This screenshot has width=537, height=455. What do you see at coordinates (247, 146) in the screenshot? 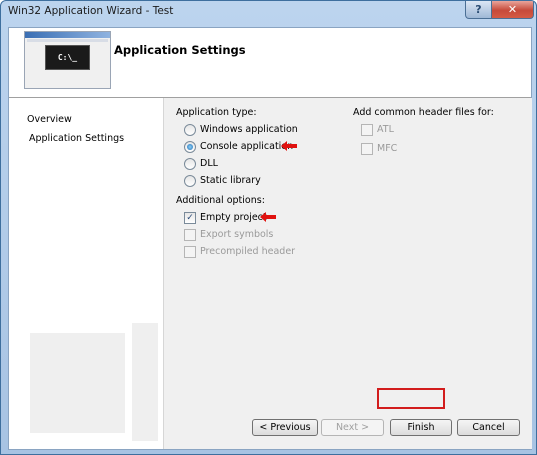
I see `radio-label: Console application` at bounding box center [247, 146].